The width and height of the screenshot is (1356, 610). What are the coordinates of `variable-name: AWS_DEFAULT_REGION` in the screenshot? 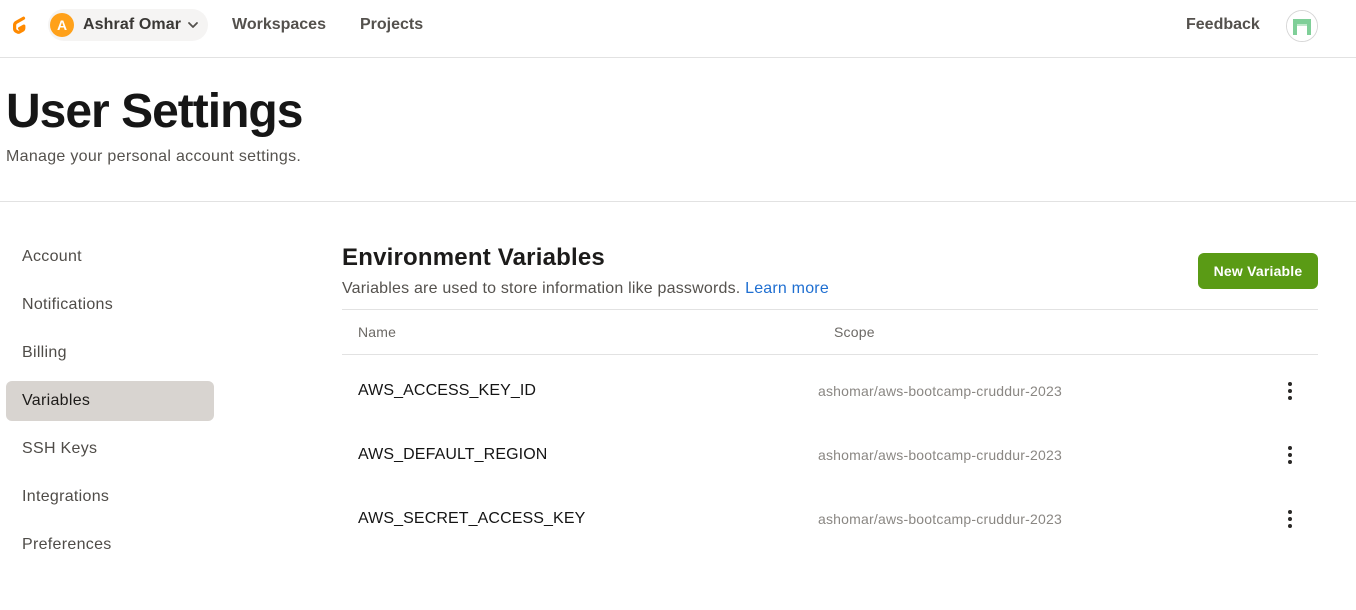 It's located at (453, 454).